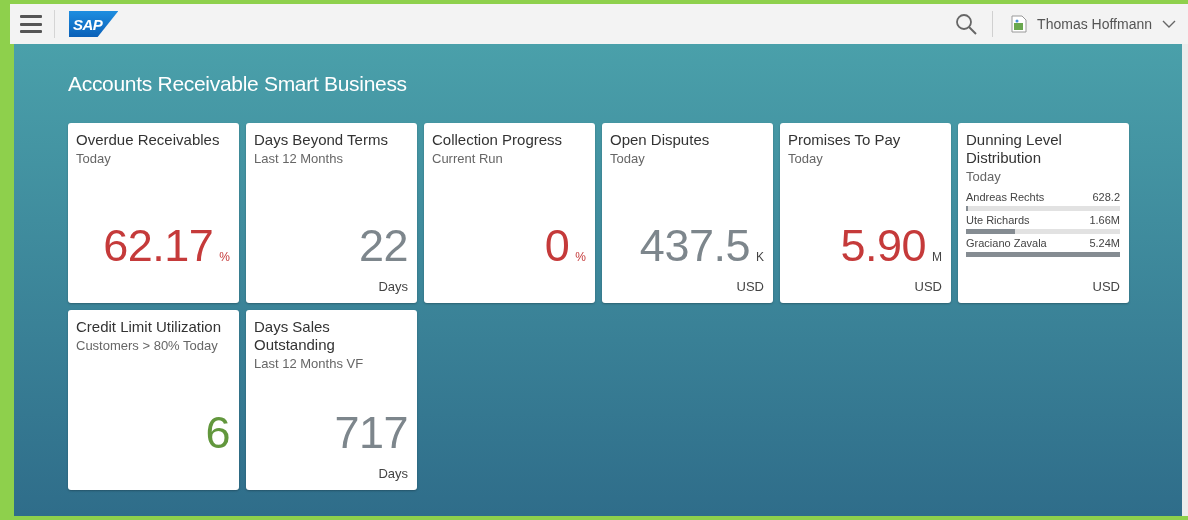  Describe the element at coordinates (1006, 243) in the screenshot. I see `comparison-label: Graciano Zavala` at that location.